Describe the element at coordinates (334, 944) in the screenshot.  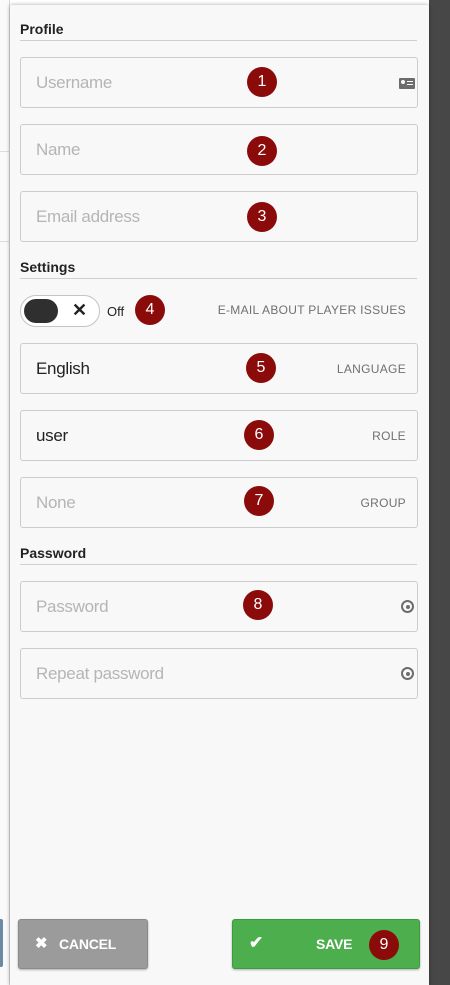
I see `save-label: SAVE` at that location.